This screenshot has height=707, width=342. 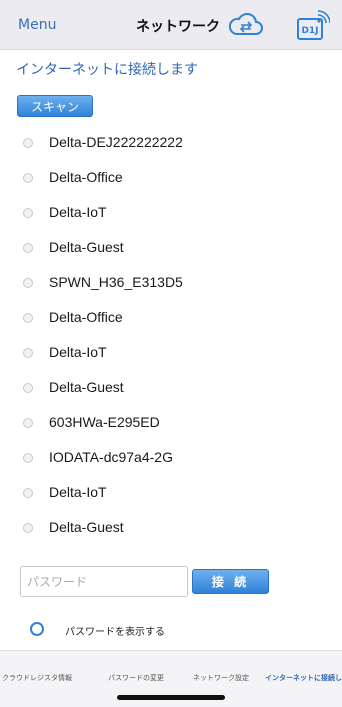 What do you see at coordinates (246, 24) in the screenshot?
I see `cloud-sync-icon` at bounding box center [246, 24].